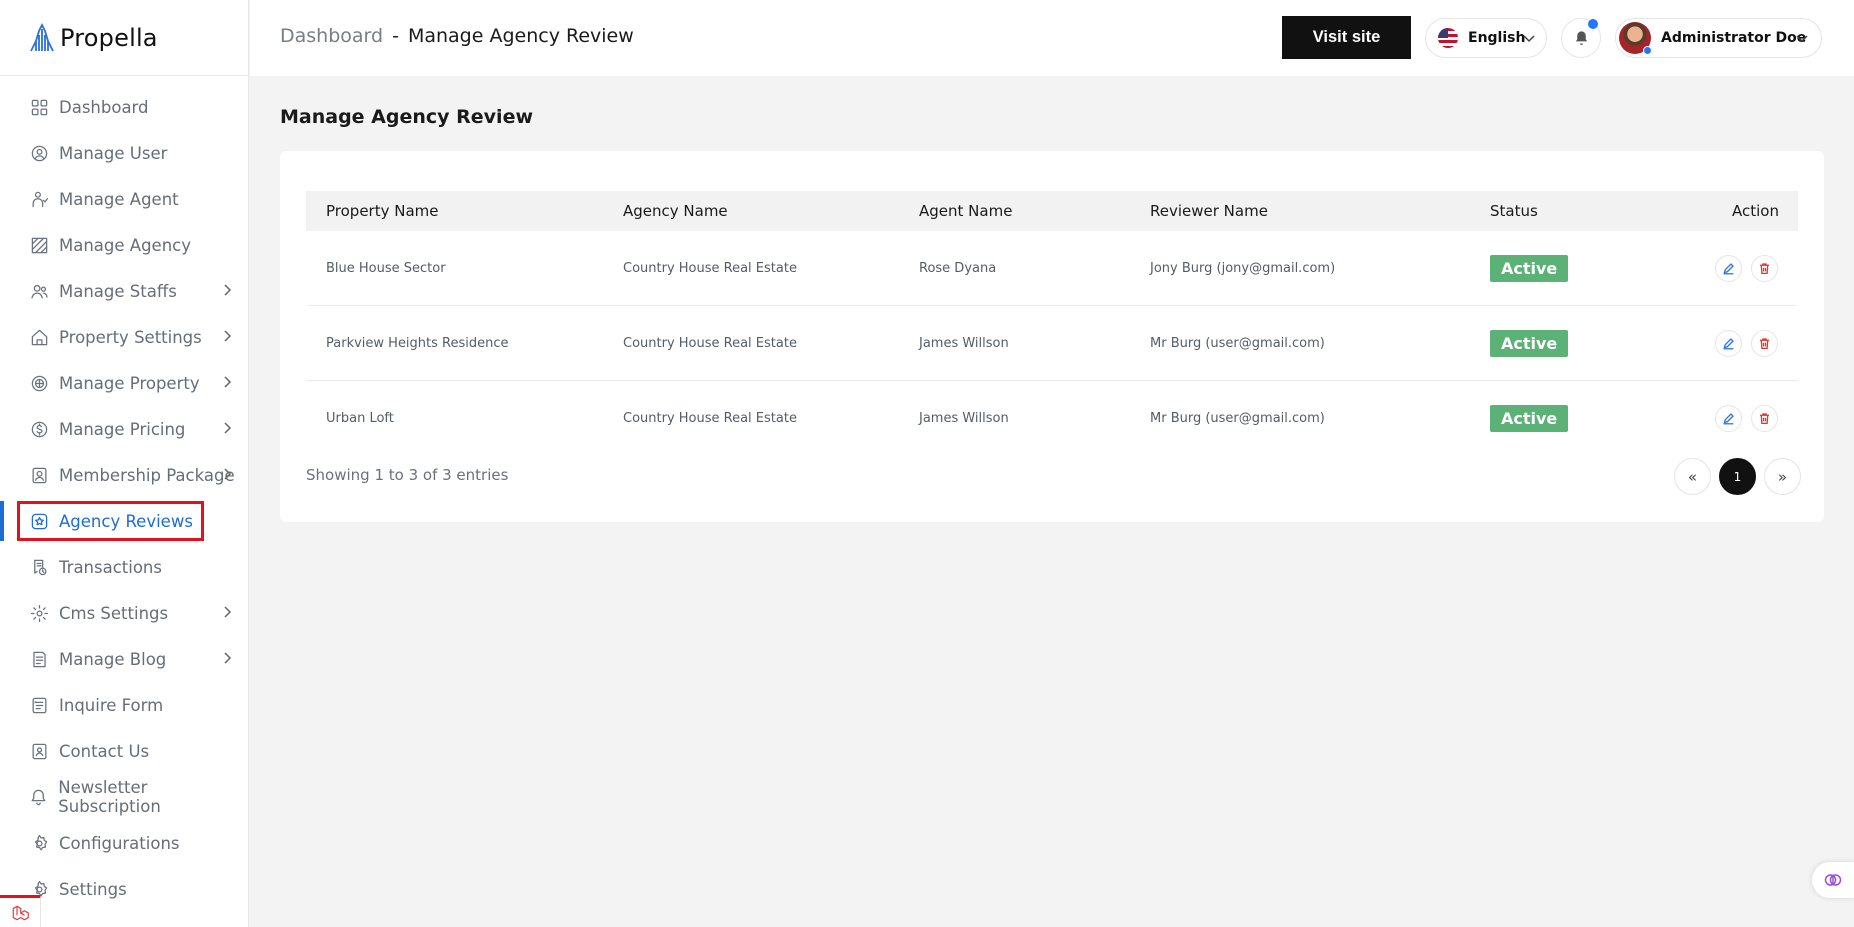 This screenshot has height=927, width=1854. I want to click on sidebar-item-label: Inquire Form, so click(111, 705).